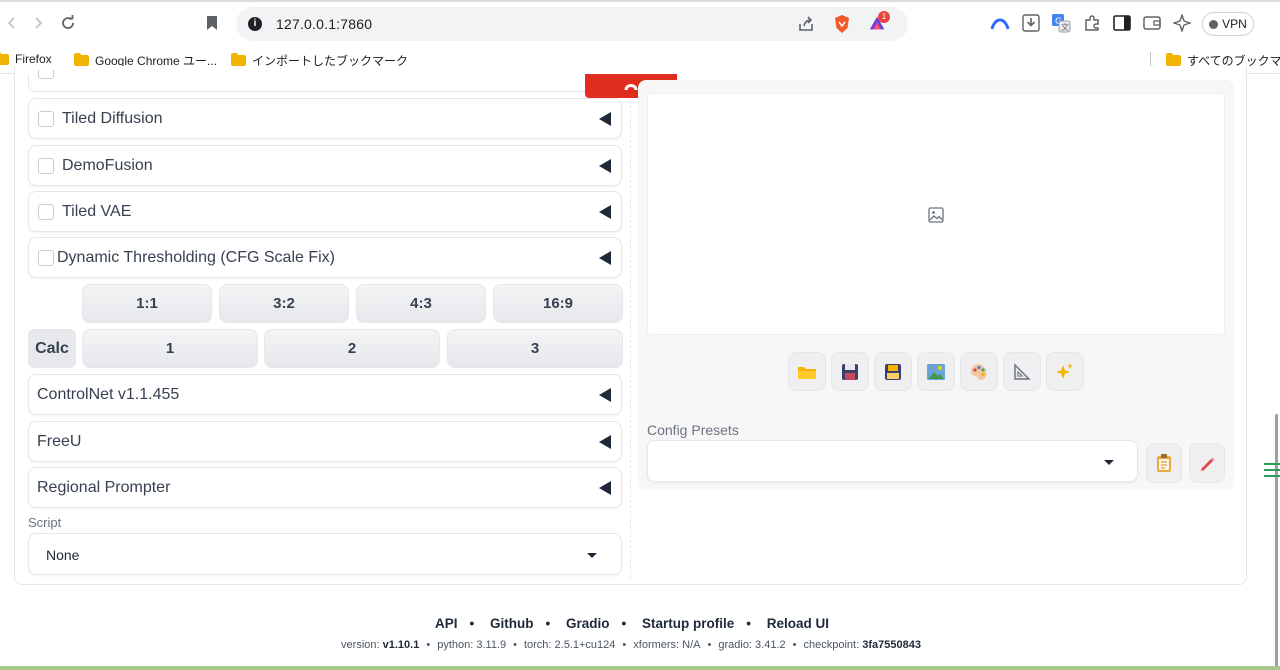 This screenshot has width=1280, height=670. Describe the element at coordinates (45, 522) in the screenshot. I see `script-label: Script` at that location.